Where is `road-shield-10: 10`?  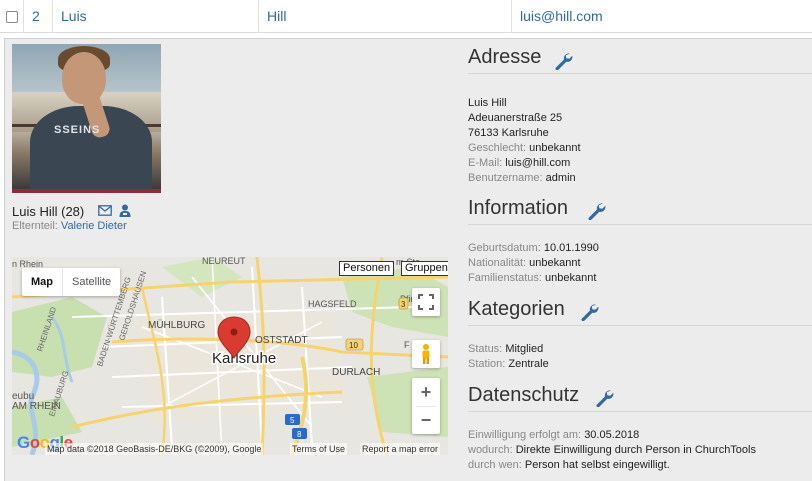
road-shield-10: 10 is located at coordinates (353, 345).